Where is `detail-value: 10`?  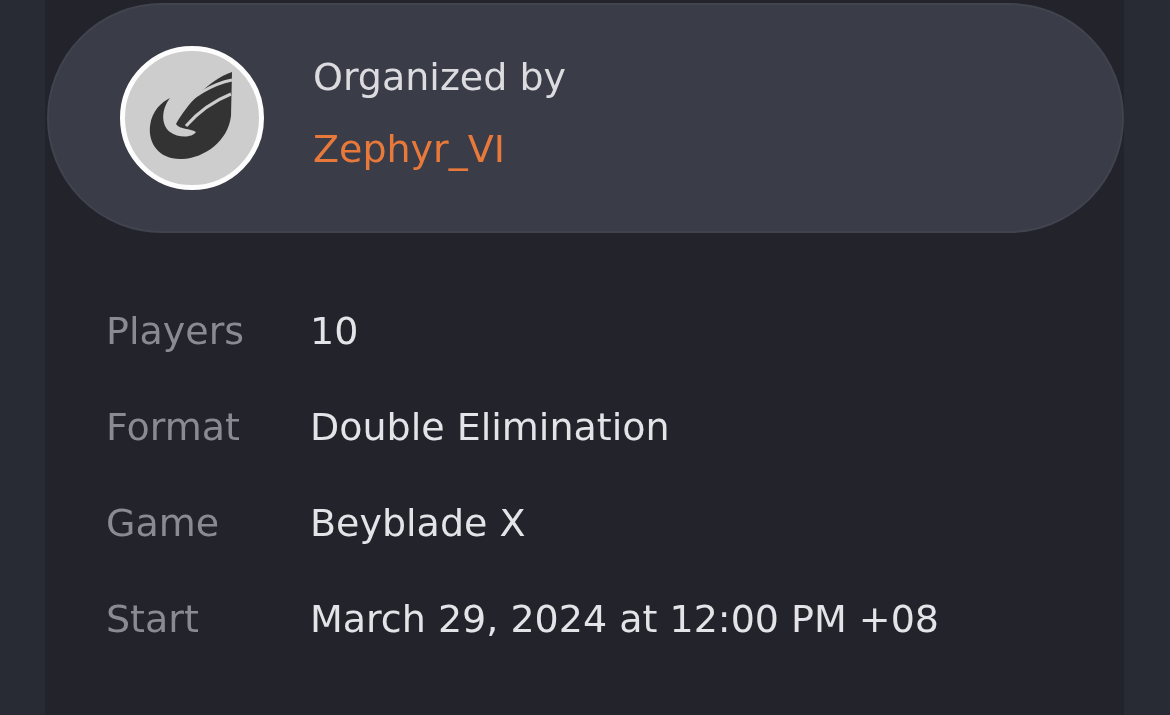
detail-value: 10 is located at coordinates (334, 331).